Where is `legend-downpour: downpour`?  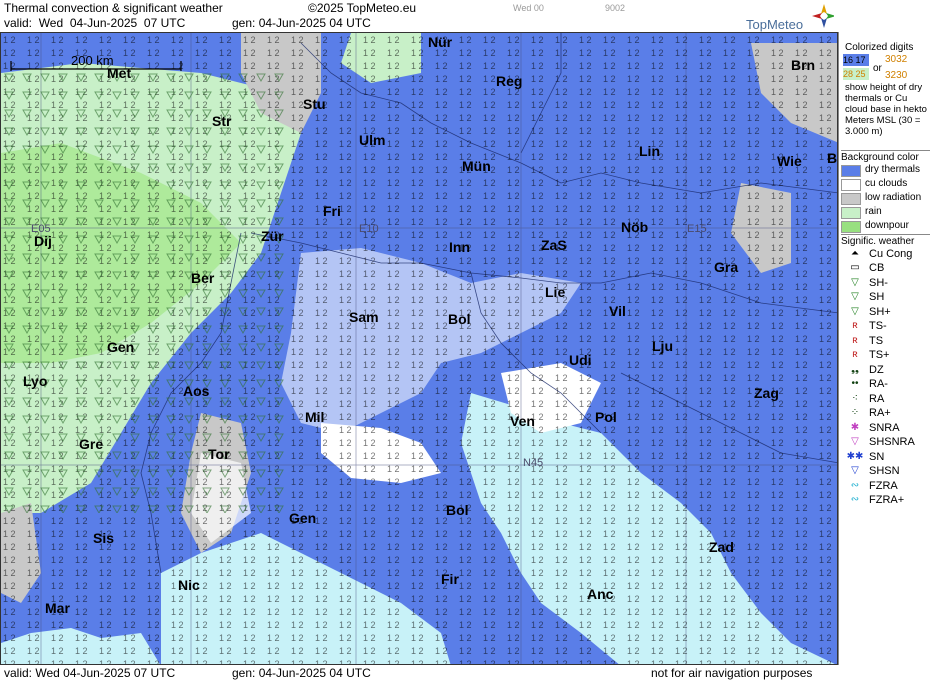 legend-downpour: downpour is located at coordinates (885, 226).